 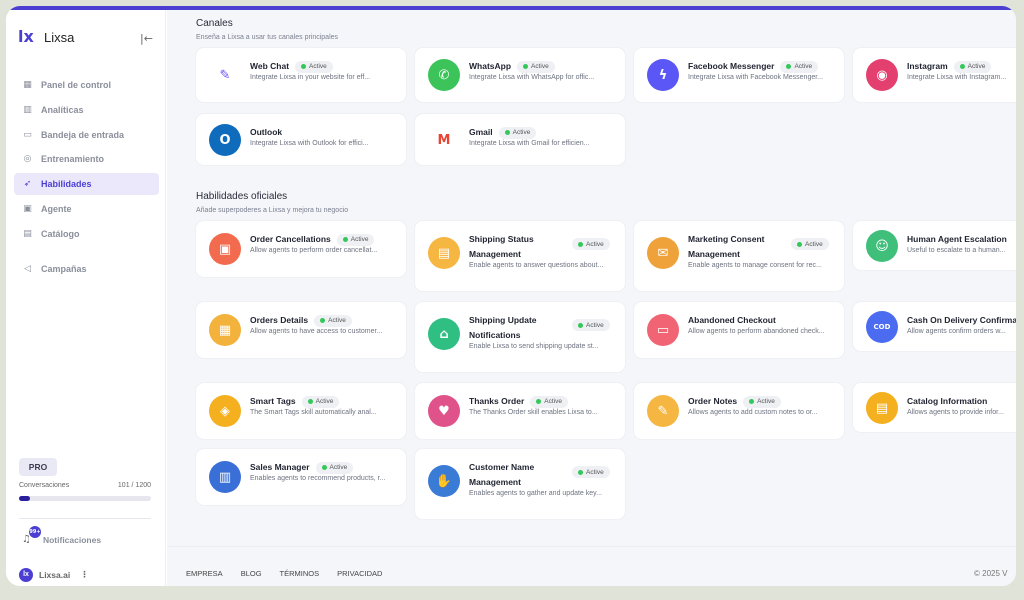 I want to click on sidebar-item-anal-ticas: ▥ Analíticas, so click(x=86, y=110).